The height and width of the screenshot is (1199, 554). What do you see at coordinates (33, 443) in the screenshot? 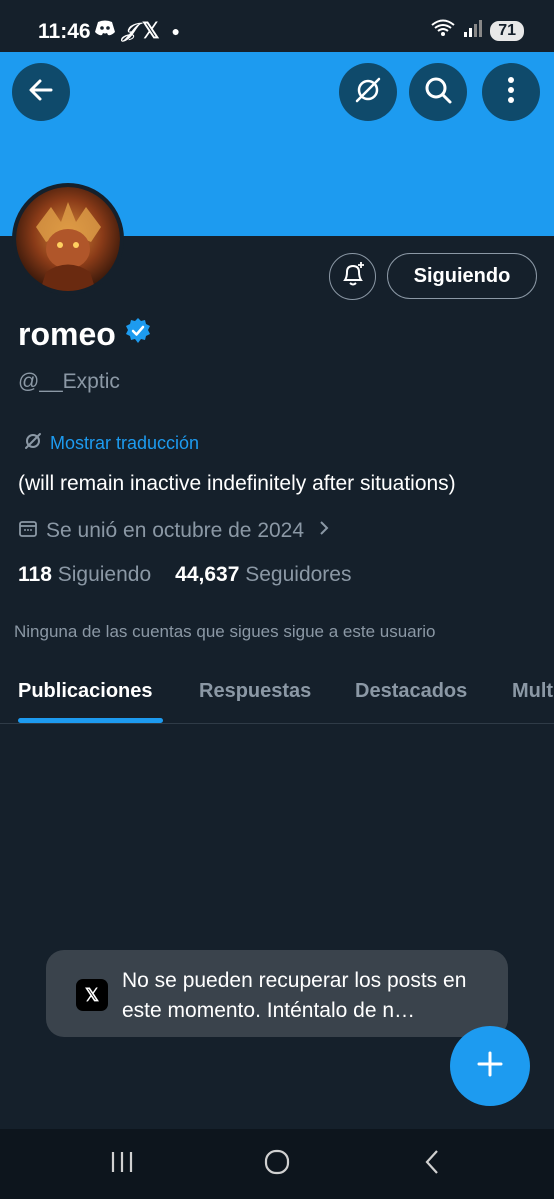
I see `translate-icon` at bounding box center [33, 443].